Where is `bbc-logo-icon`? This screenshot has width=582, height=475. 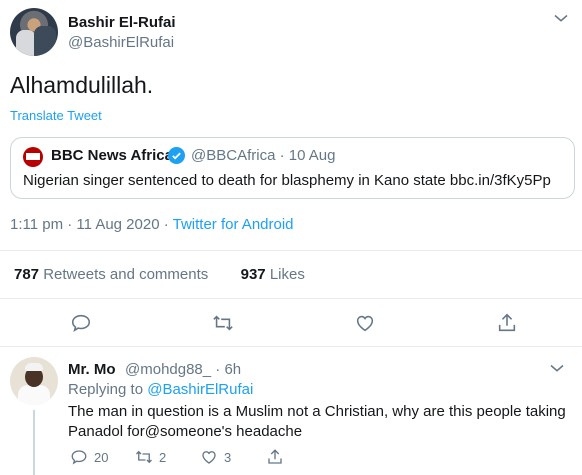
bbc-logo-icon is located at coordinates (33, 157).